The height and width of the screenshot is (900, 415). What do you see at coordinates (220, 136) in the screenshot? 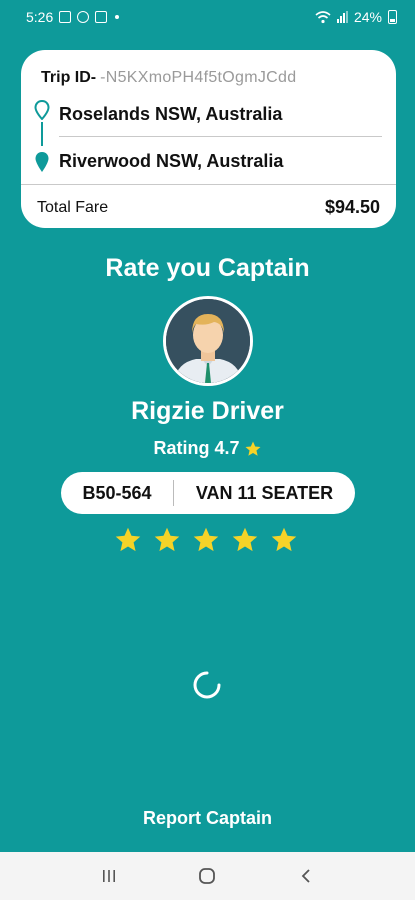
I see `location-divider` at bounding box center [220, 136].